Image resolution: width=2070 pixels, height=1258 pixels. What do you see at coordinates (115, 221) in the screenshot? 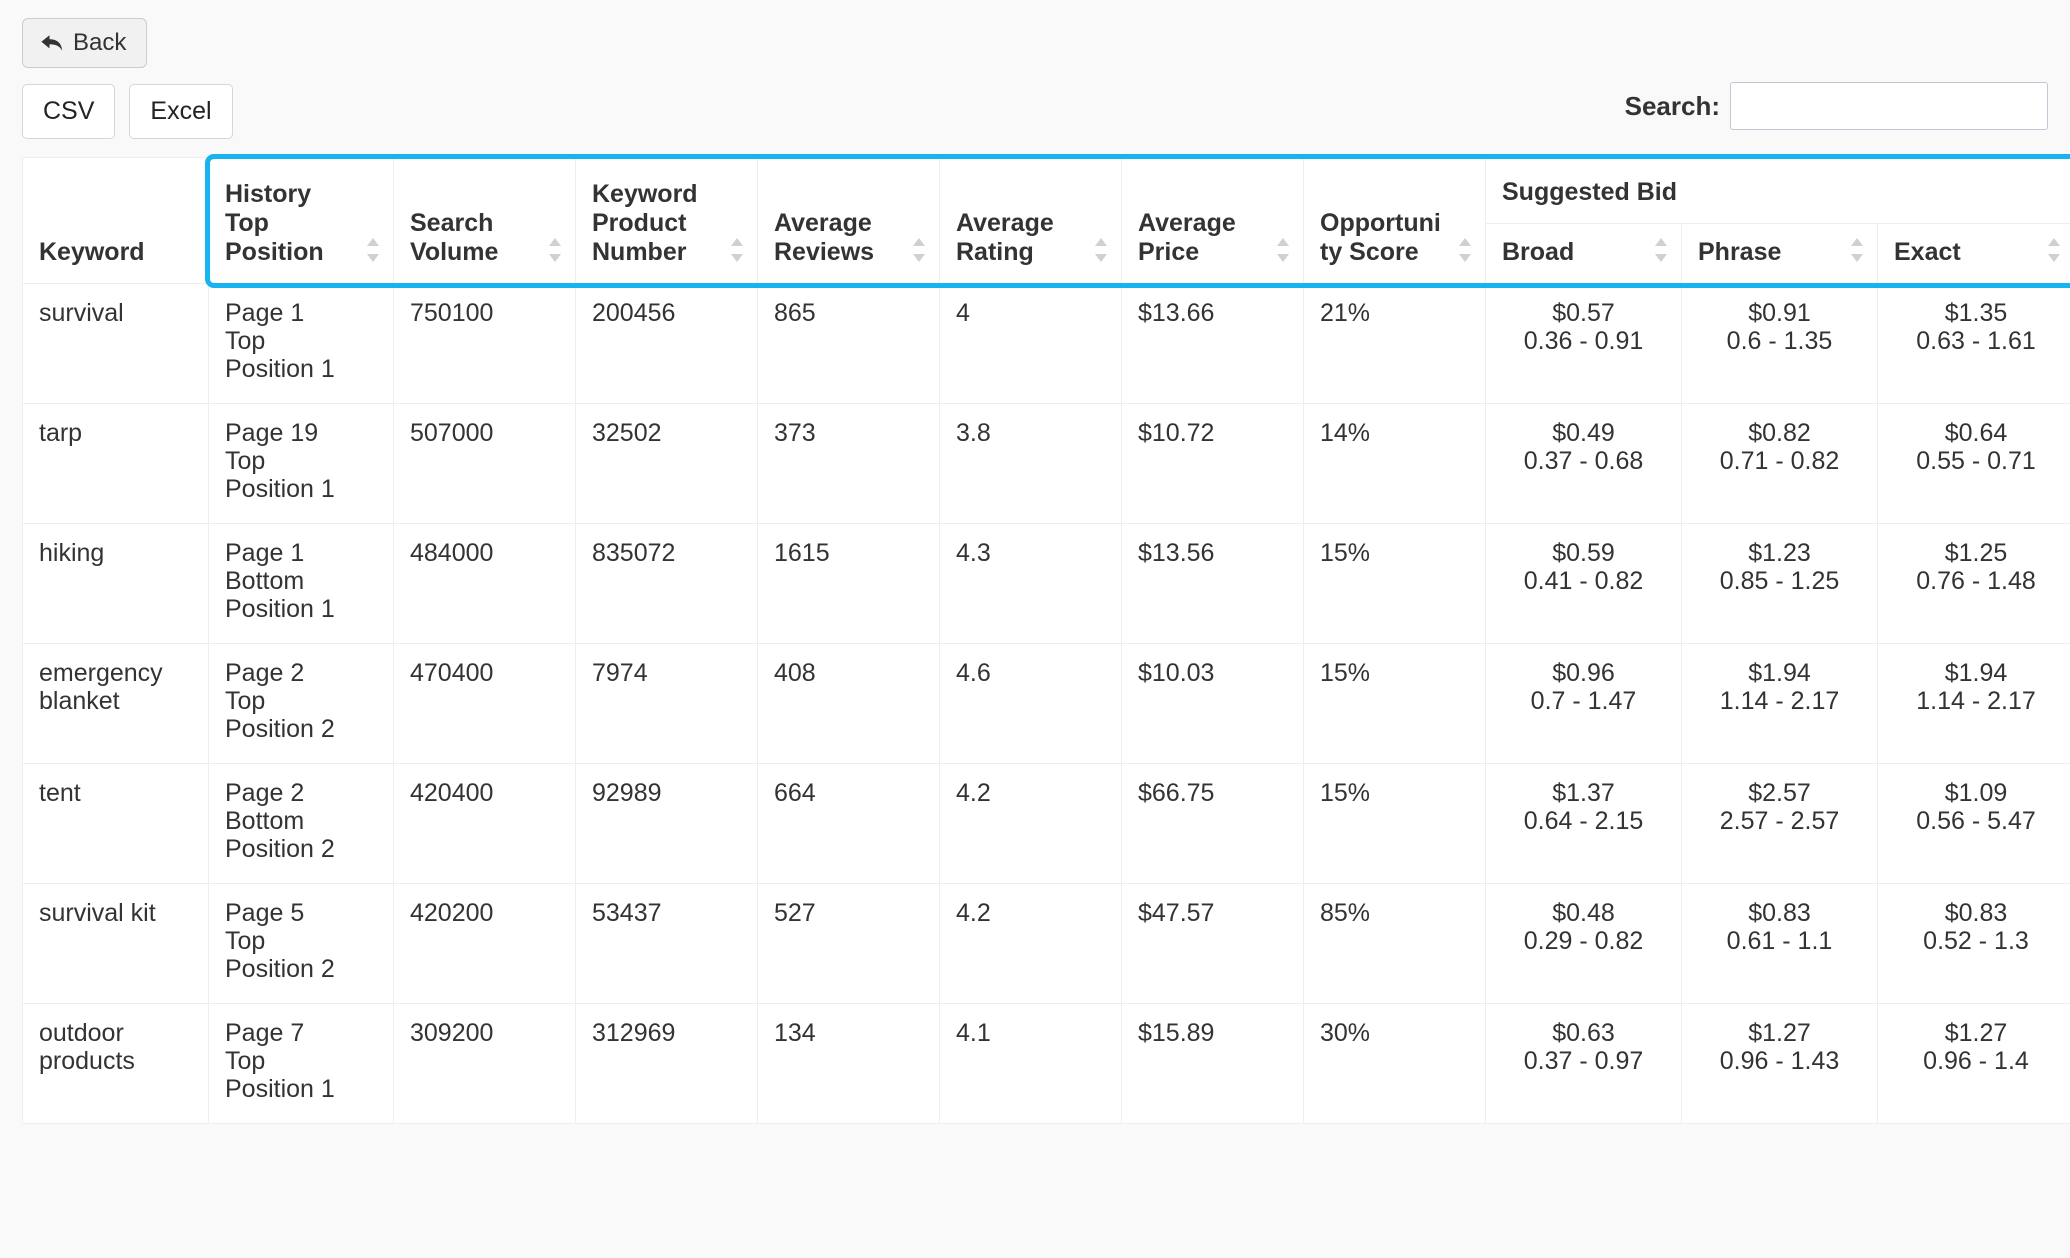
I see `column-header-keyword: Keyword` at bounding box center [115, 221].